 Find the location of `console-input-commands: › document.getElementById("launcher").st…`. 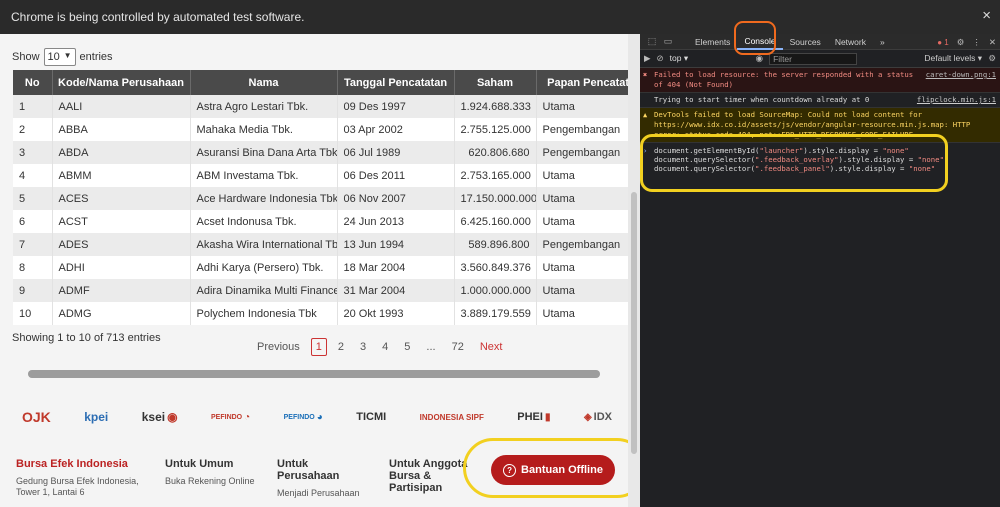

console-input-commands: › document.getElementById("launcher").st… is located at coordinates (820, 158).